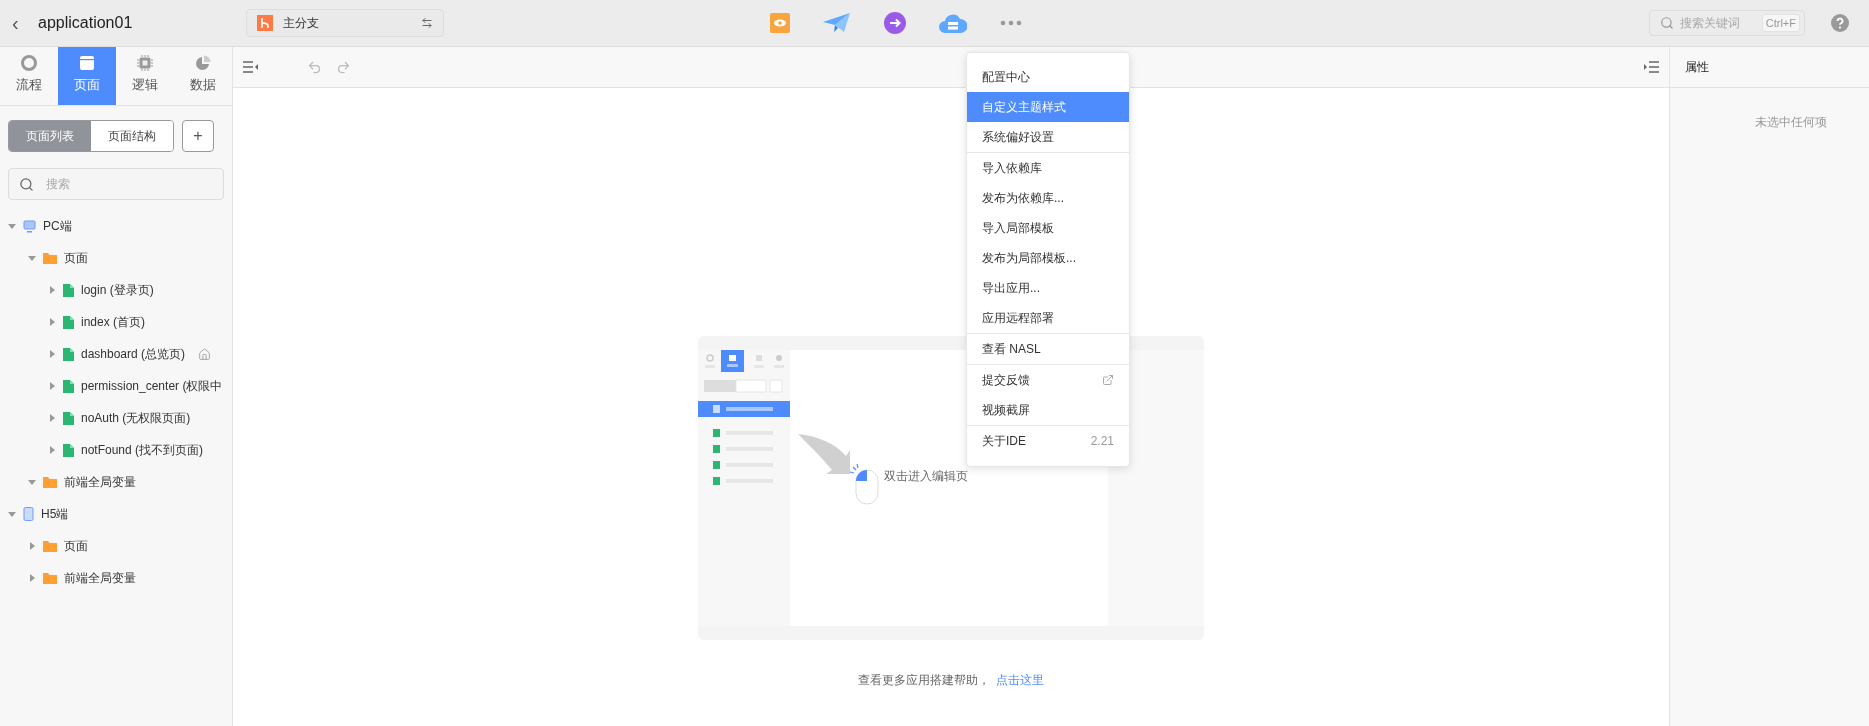  Describe the element at coordinates (132, 136) in the screenshot. I see `view-toggle: 页面结构` at that location.